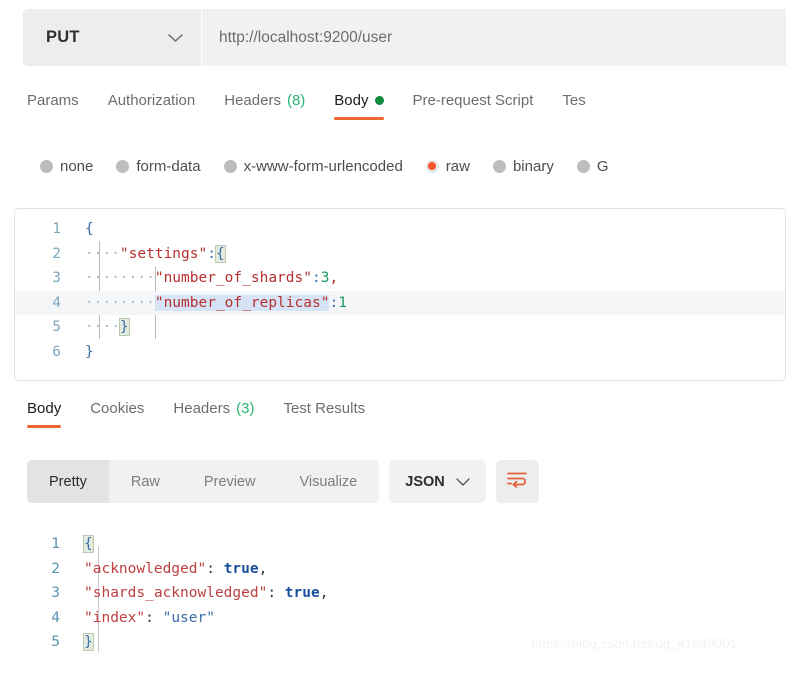 The height and width of the screenshot is (673, 786). I want to click on view-pretty-button: Pretty, so click(68, 481).